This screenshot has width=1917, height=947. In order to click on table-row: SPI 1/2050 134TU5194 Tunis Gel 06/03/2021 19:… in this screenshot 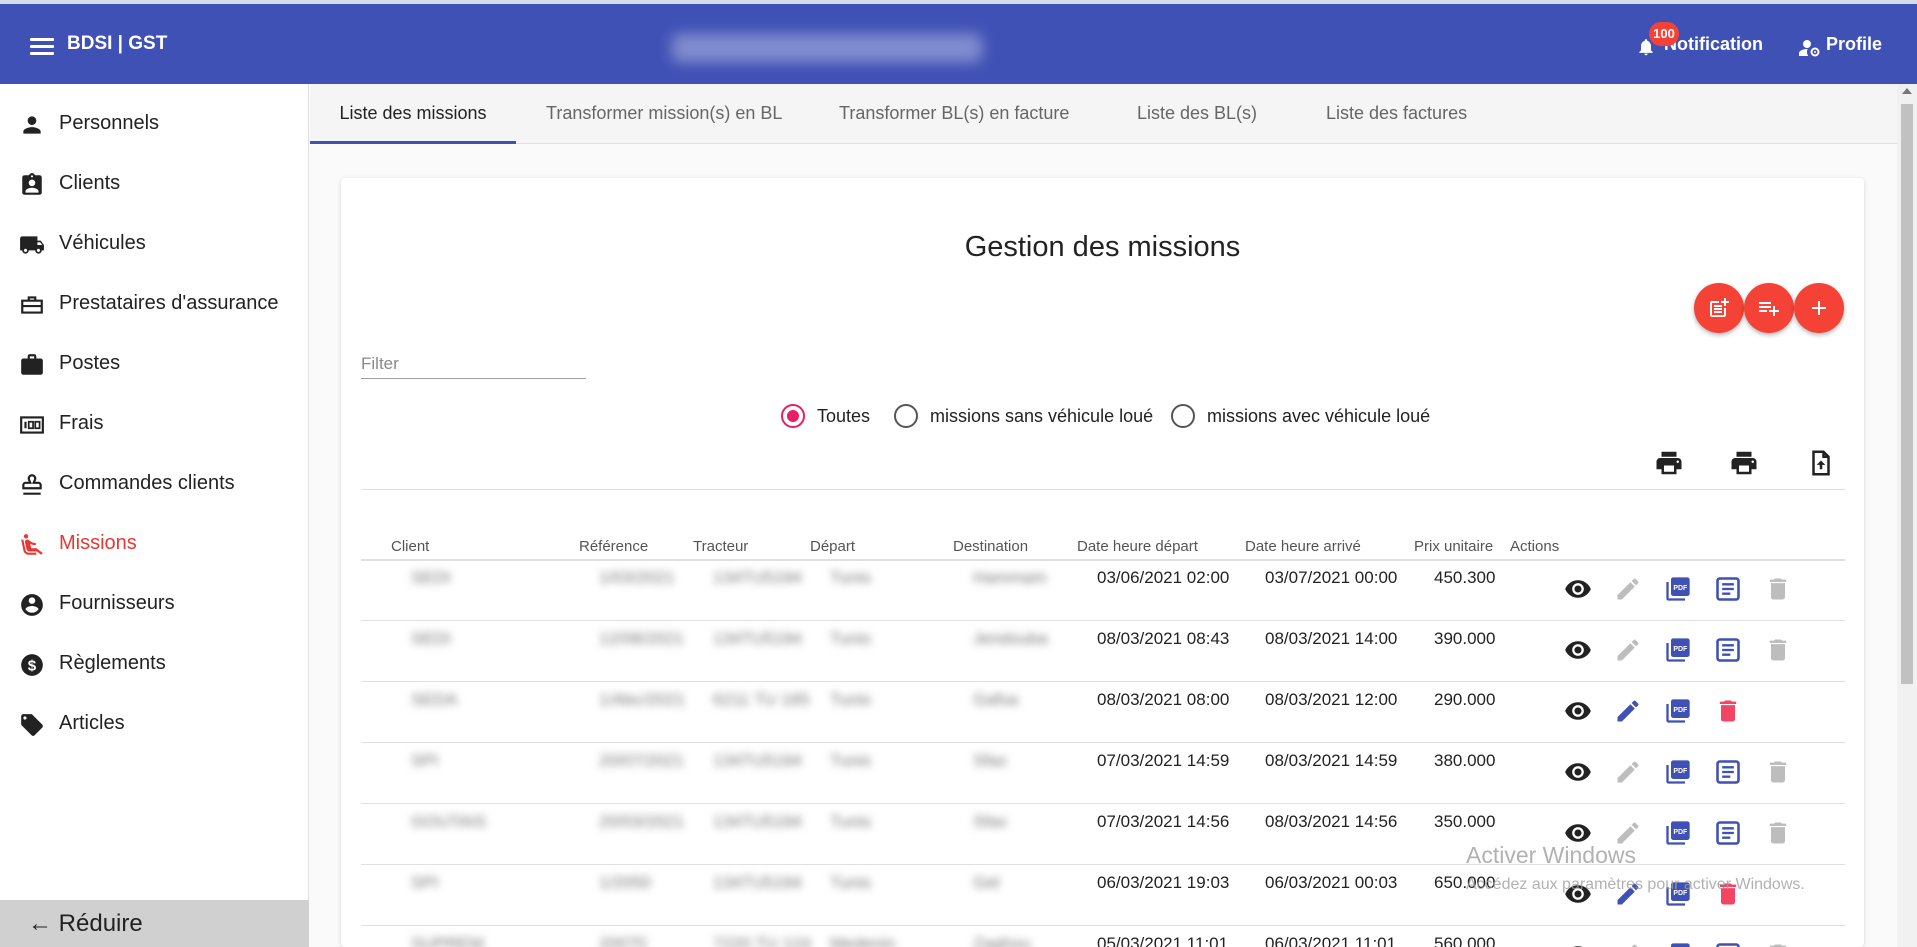, I will do `click(1103, 896)`.